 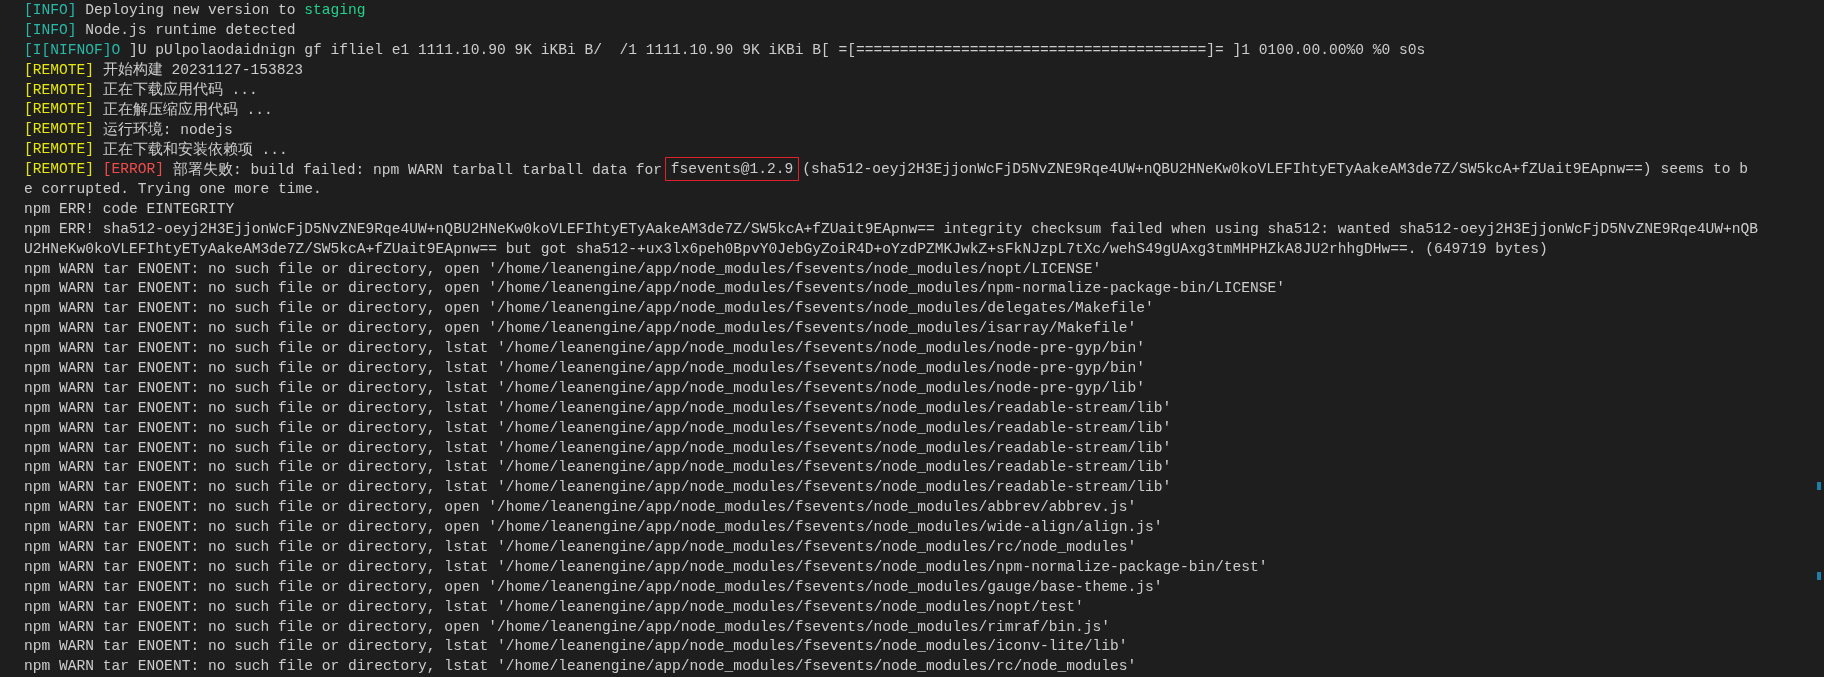 What do you see at coordinates (567, 626) in the screenshot?
I see `terminal-line: npm WARN tar ENOENT: no such file or directory, open '/home/leanengine/app/node_modules/fsevents/node_modules/rimraf/bin.js'` at bounding box center [567, 626].